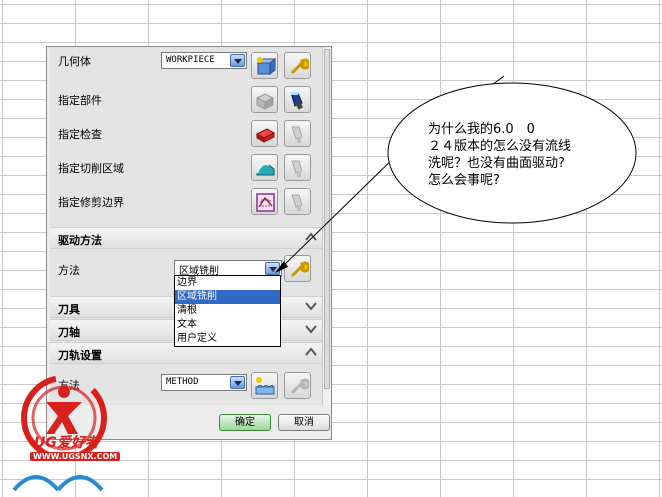 This screenshot has width=662, height=497. I want to click on select-trim-boundary-button, so click(264, 201).